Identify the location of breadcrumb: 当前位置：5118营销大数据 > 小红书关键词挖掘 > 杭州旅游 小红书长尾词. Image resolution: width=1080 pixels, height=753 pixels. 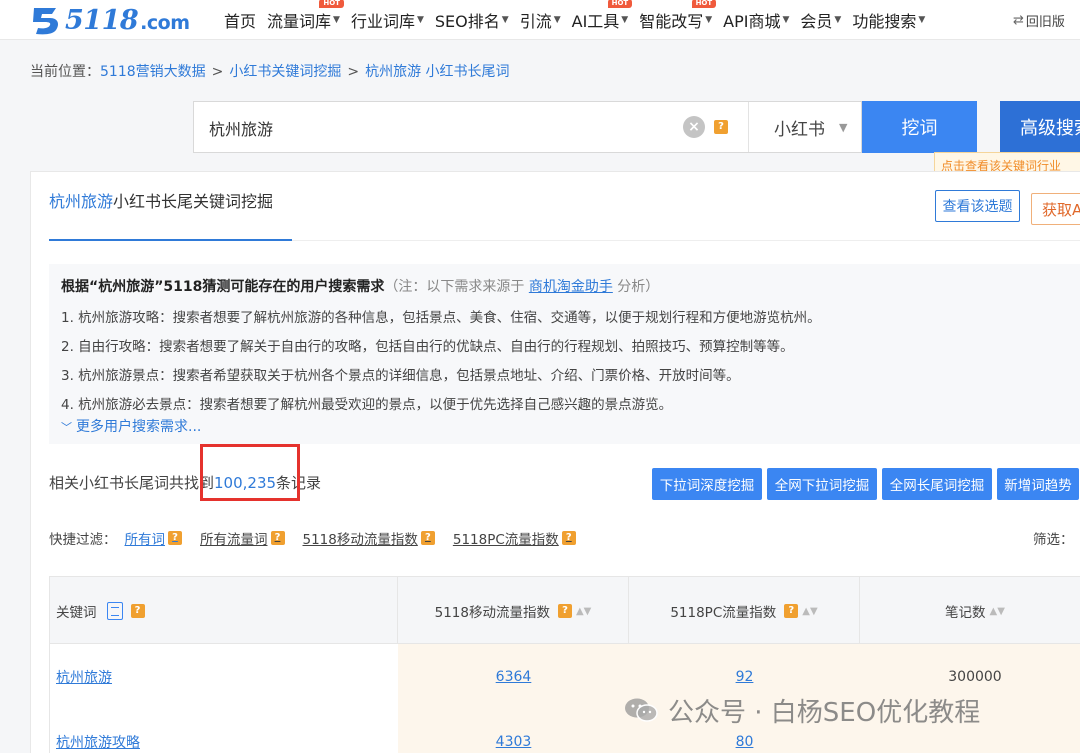
(270, 71).